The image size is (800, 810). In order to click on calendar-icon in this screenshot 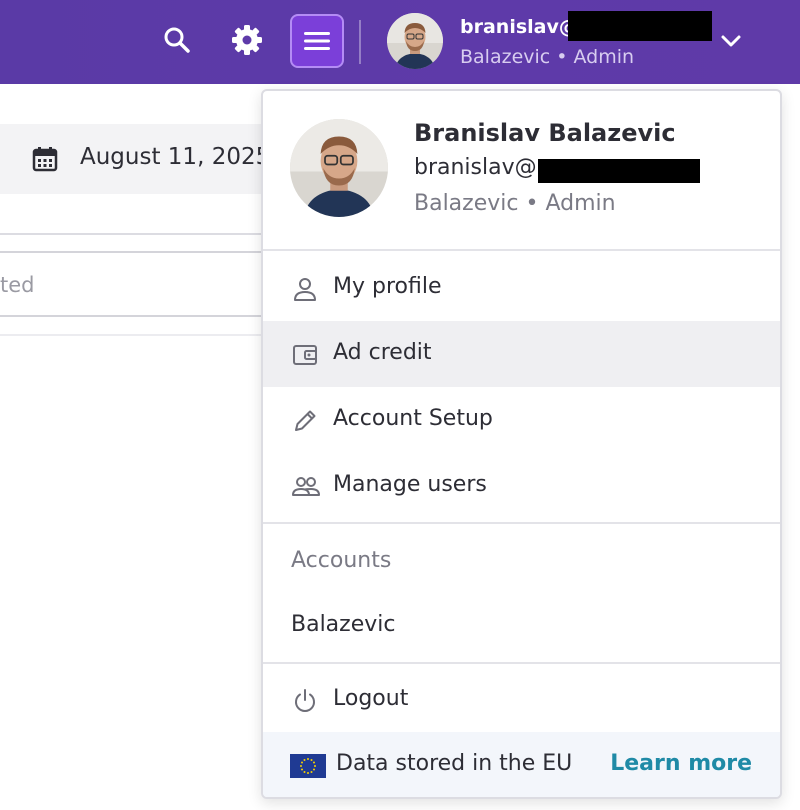, I will do `click(45, 161)`.